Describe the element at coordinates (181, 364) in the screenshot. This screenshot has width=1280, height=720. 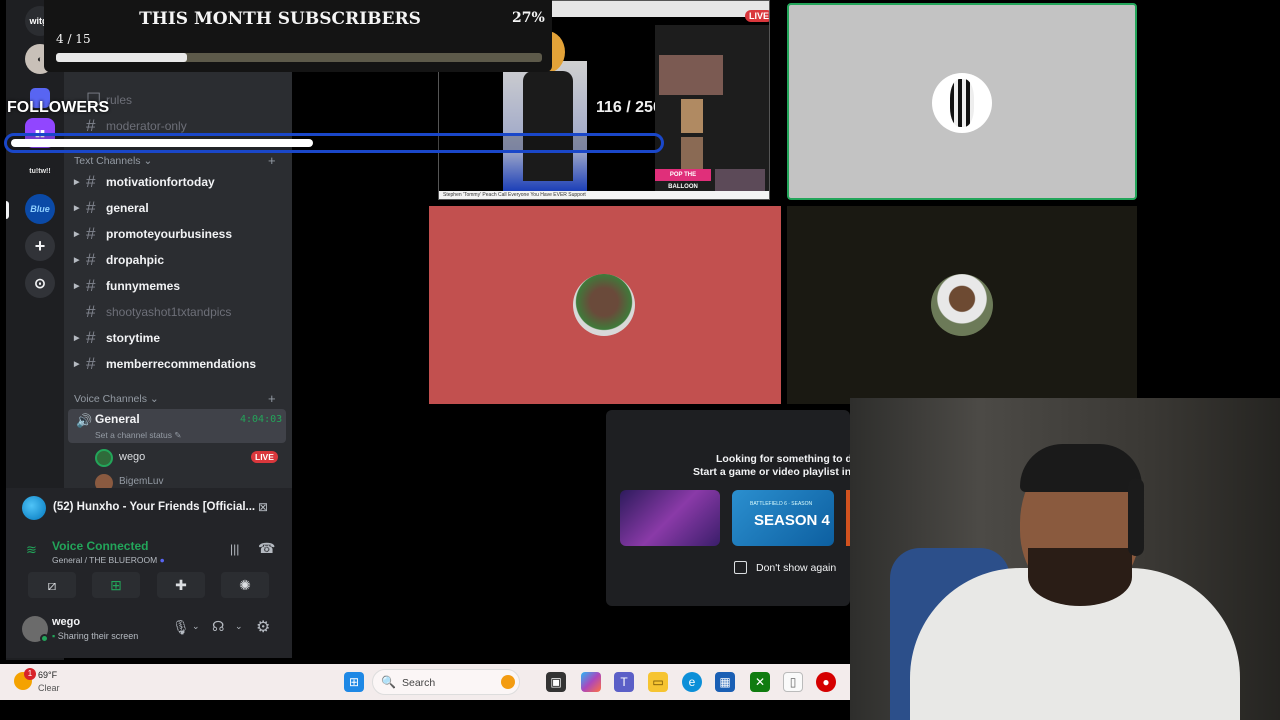
I see `channel-label: memberrecommendations` at that location.